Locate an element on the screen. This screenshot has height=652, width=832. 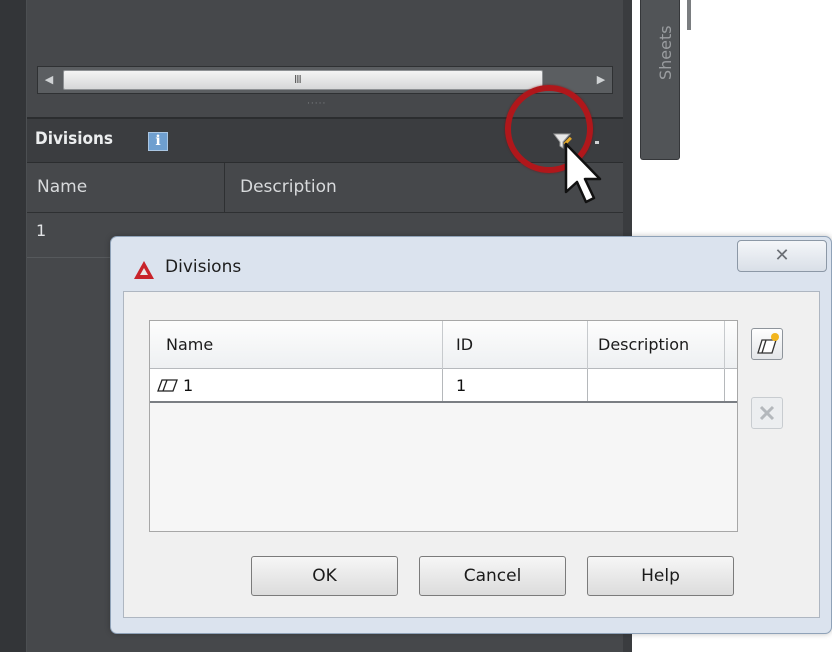
info-icon: i is located at coordinates (158, 141).